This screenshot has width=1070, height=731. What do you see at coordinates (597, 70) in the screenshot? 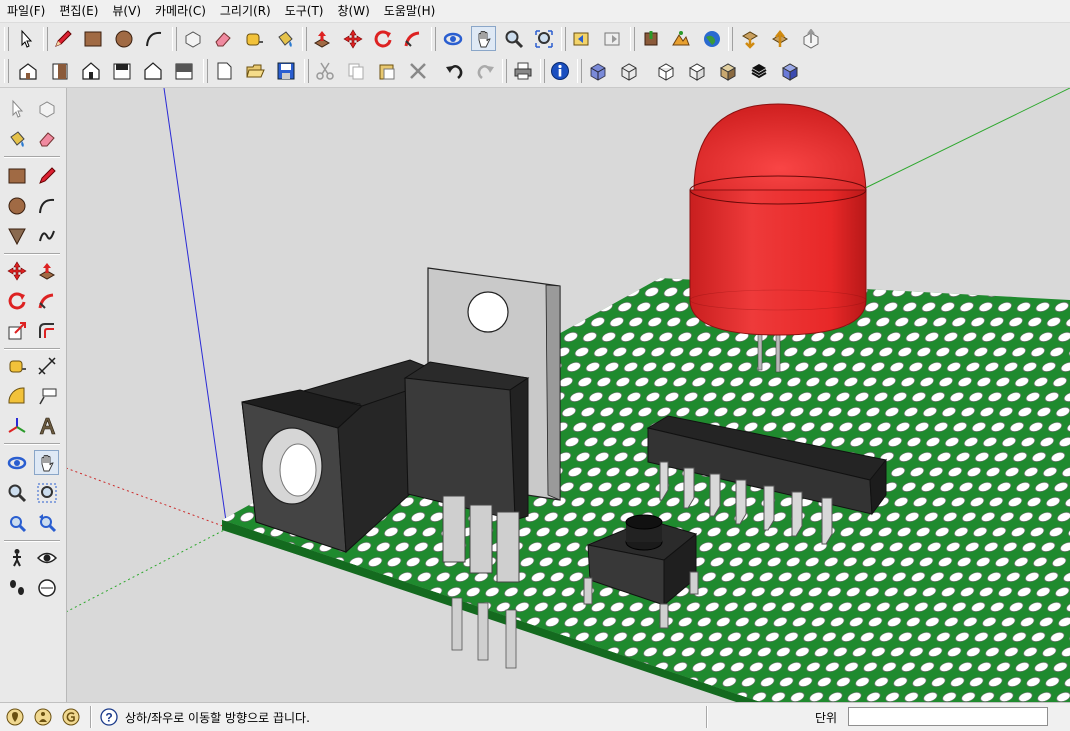
I see `xray-button` at bounding box center [597, 70].